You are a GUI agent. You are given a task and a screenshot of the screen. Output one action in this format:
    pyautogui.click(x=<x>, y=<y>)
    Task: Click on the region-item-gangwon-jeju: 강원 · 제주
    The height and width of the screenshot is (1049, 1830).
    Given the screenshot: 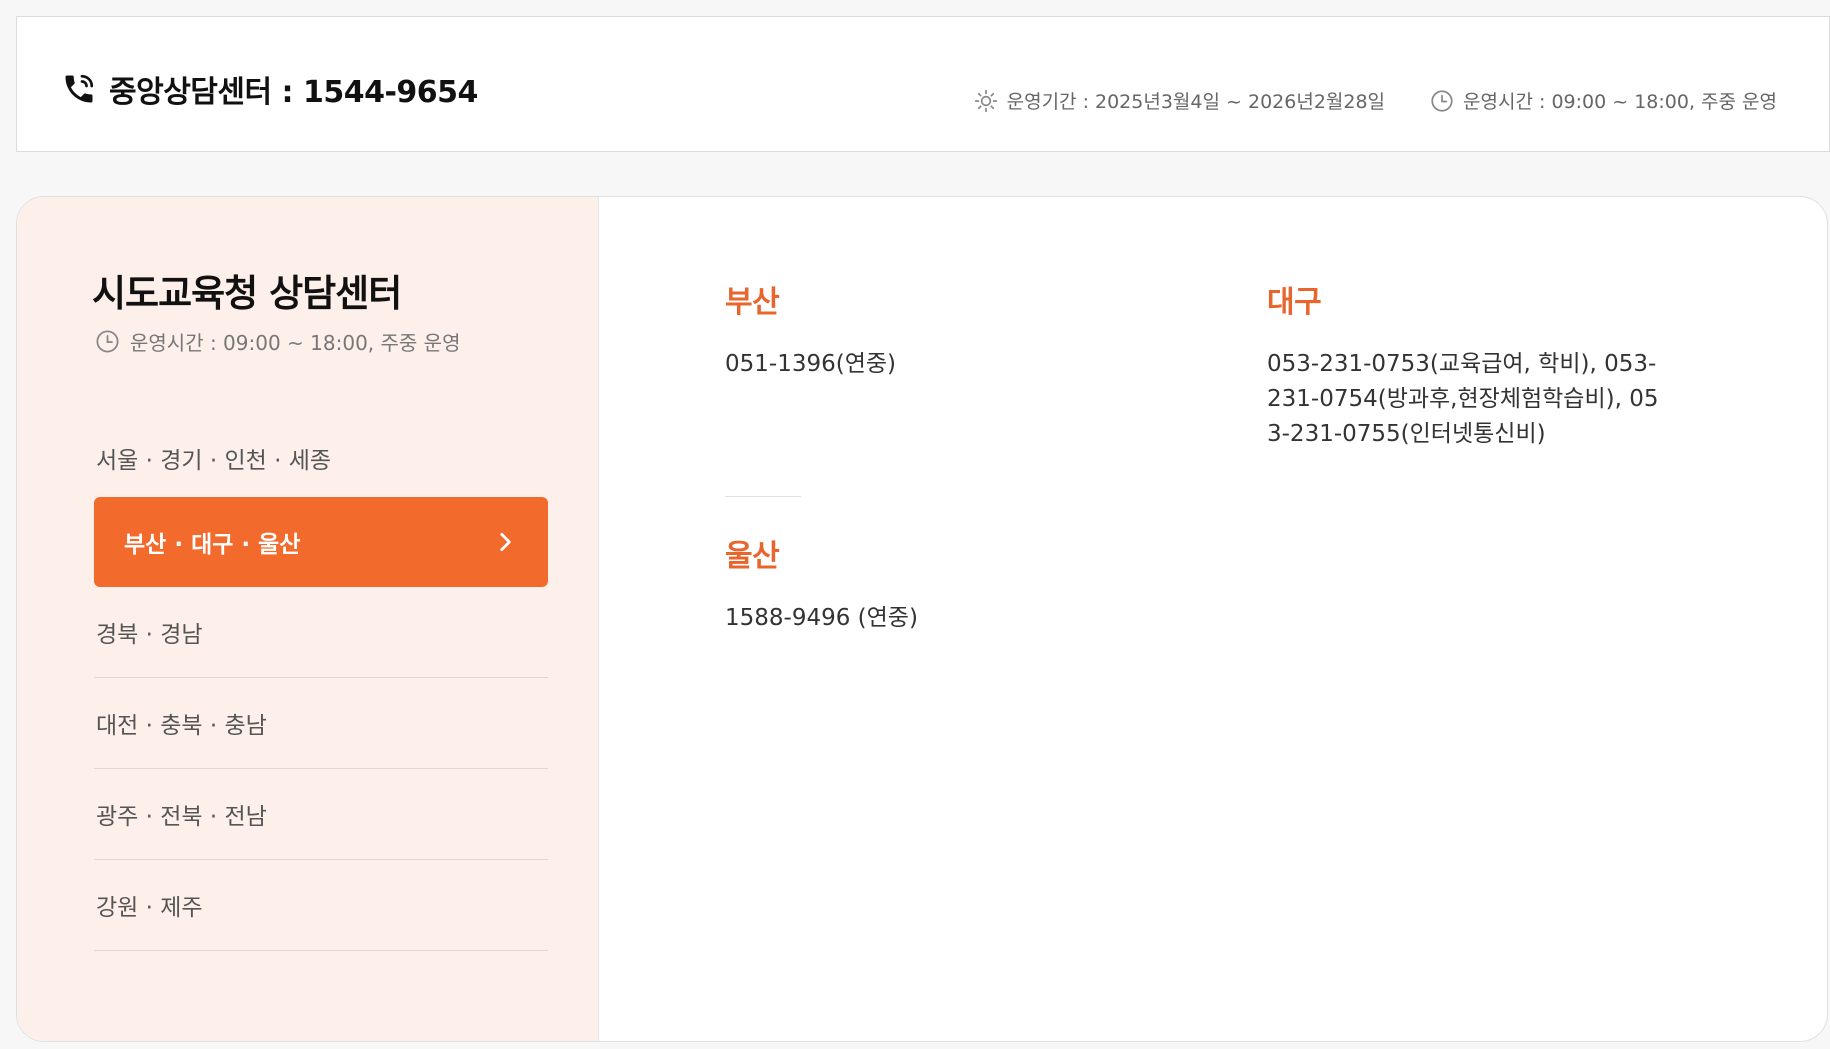 What is the action you would take?
    pyautogui.click(x=321, y=905)
    